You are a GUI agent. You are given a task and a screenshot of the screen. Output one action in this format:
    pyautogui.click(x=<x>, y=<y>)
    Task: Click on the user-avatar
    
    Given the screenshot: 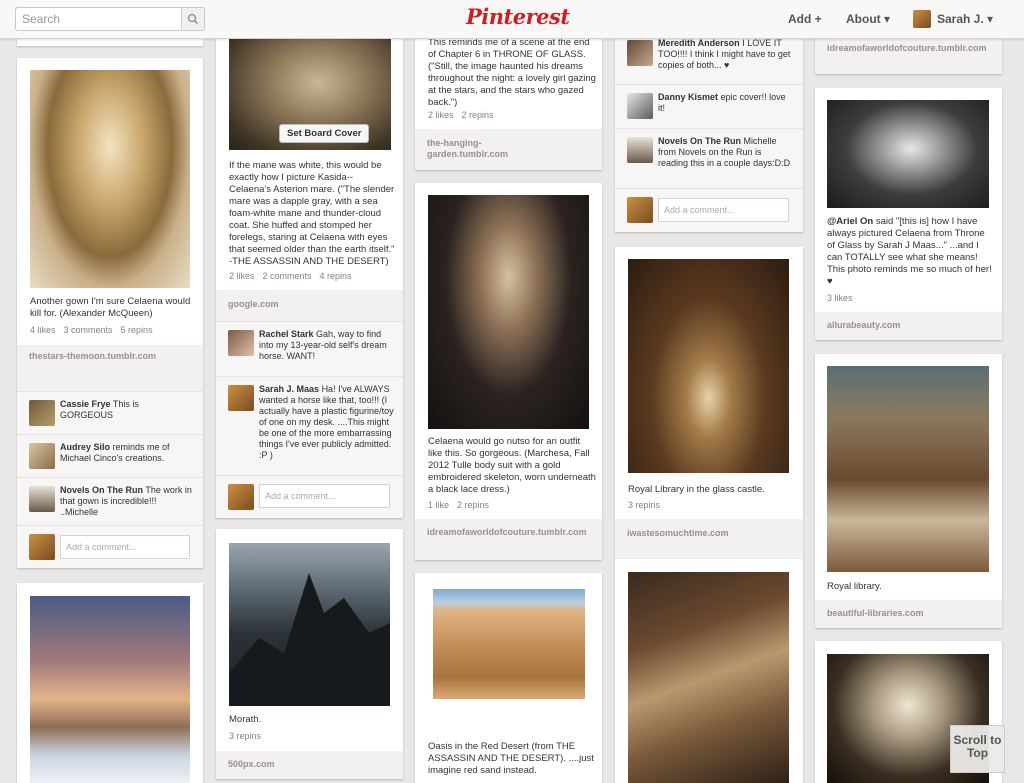 What is the action you would take?
    pyautogui.click(x=922, y=19)
    